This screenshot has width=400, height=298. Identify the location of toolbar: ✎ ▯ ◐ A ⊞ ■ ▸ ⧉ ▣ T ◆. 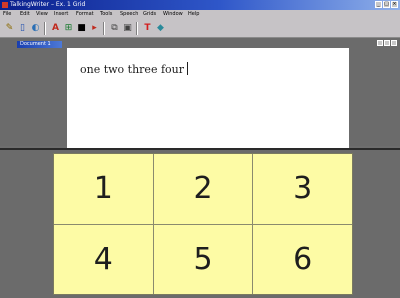
(200, 28).